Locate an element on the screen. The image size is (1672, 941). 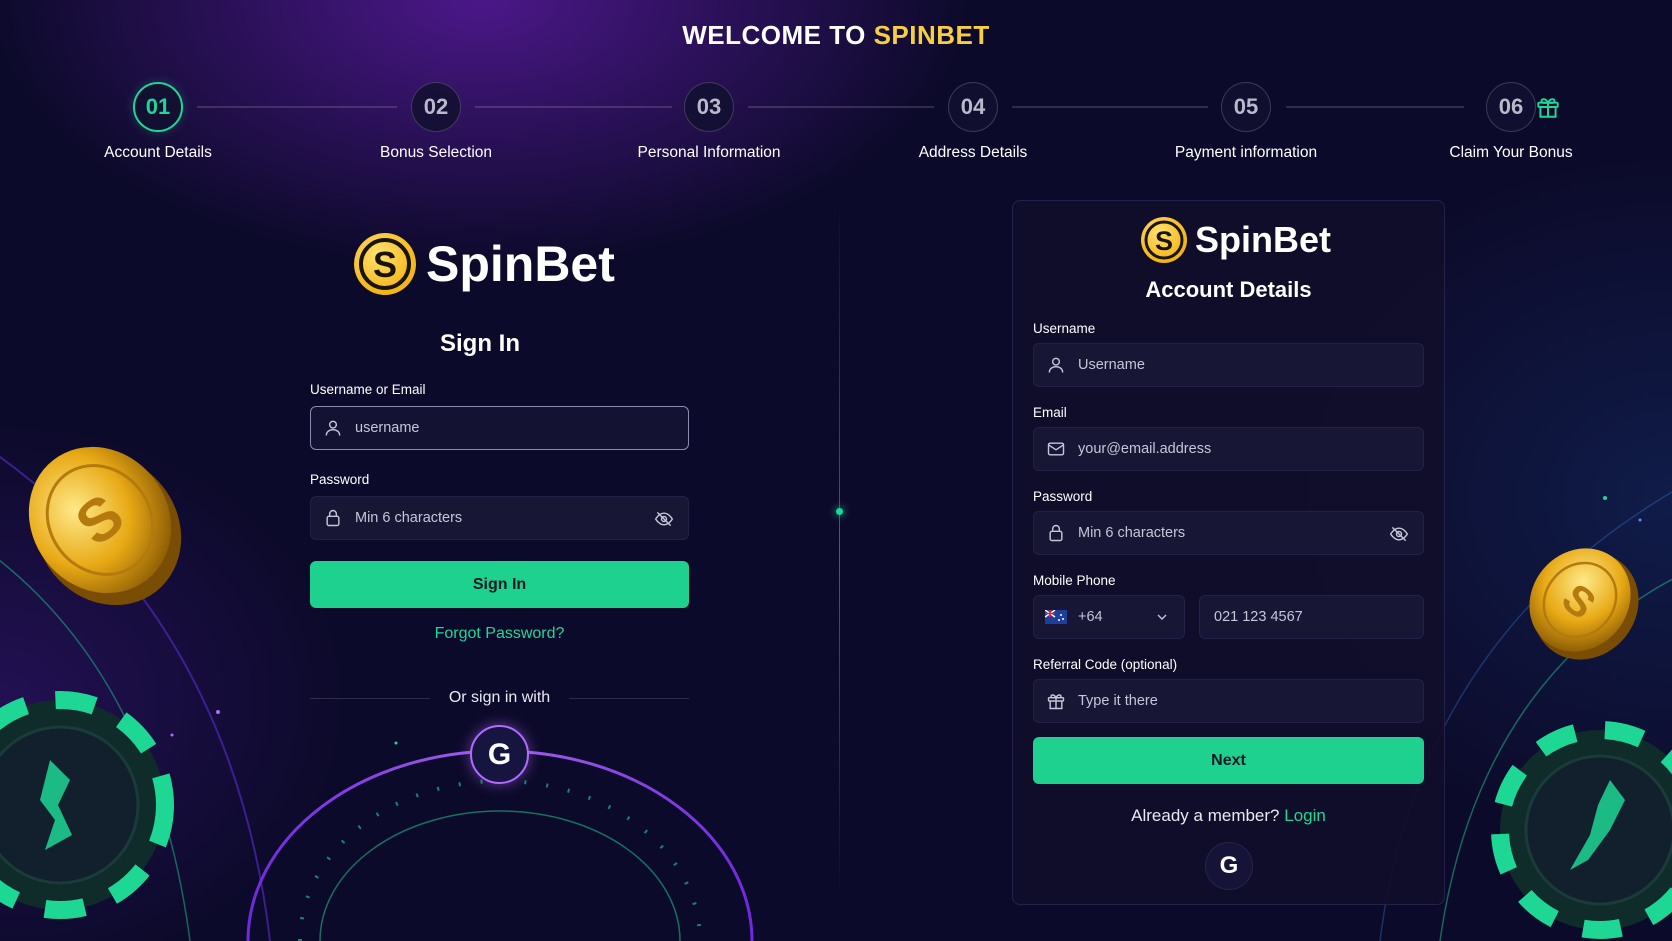
referral-placeholder: Type it there is located at coordinates (1118, 701).